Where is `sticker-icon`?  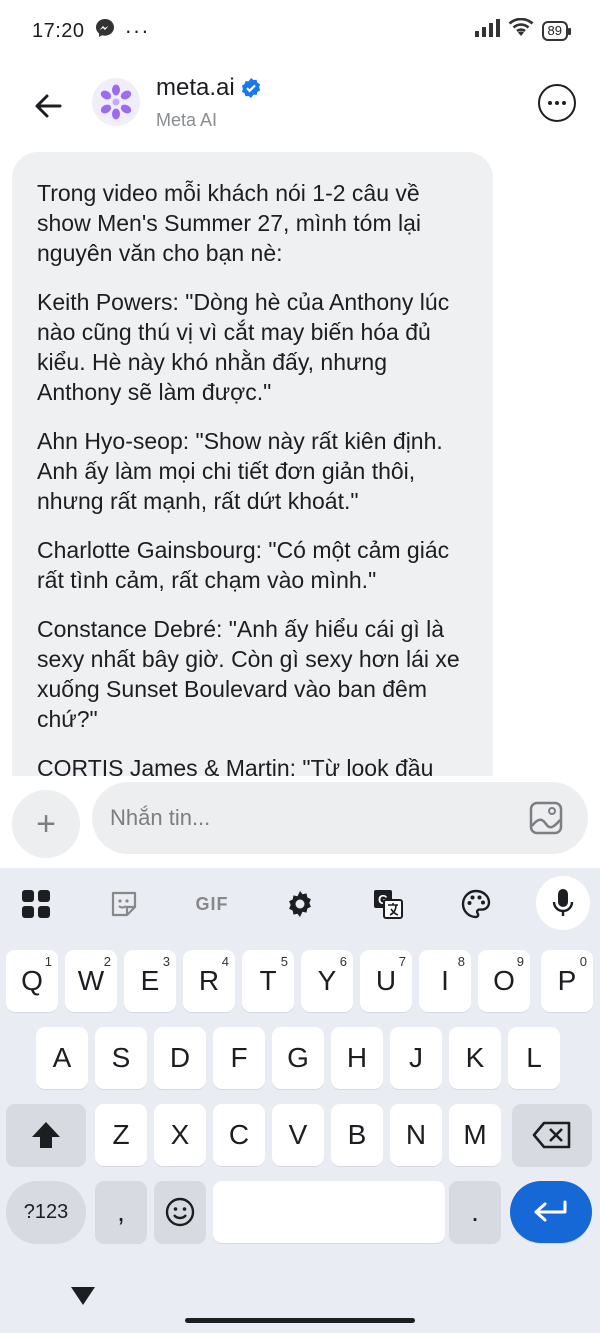 sticker-icon is located at coordinates (124, 904).